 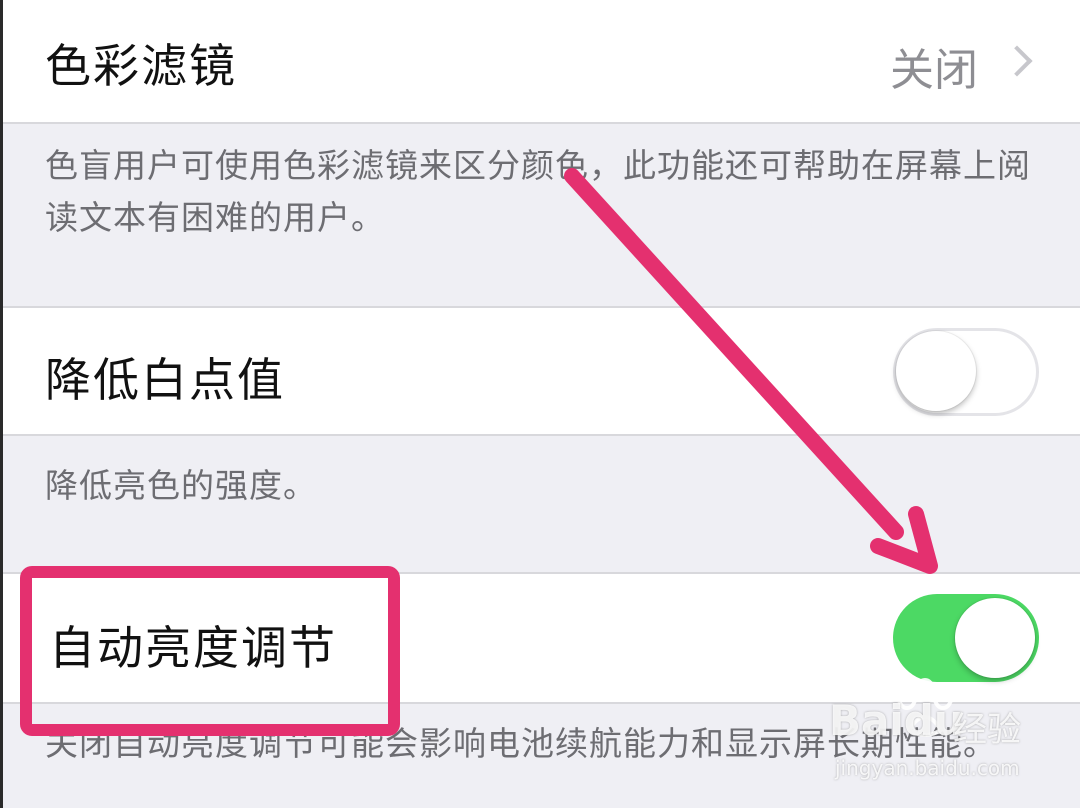 I want to click on watermark: Baidu 经验 jingyan.baidu.com, so click(x=935, y=734).